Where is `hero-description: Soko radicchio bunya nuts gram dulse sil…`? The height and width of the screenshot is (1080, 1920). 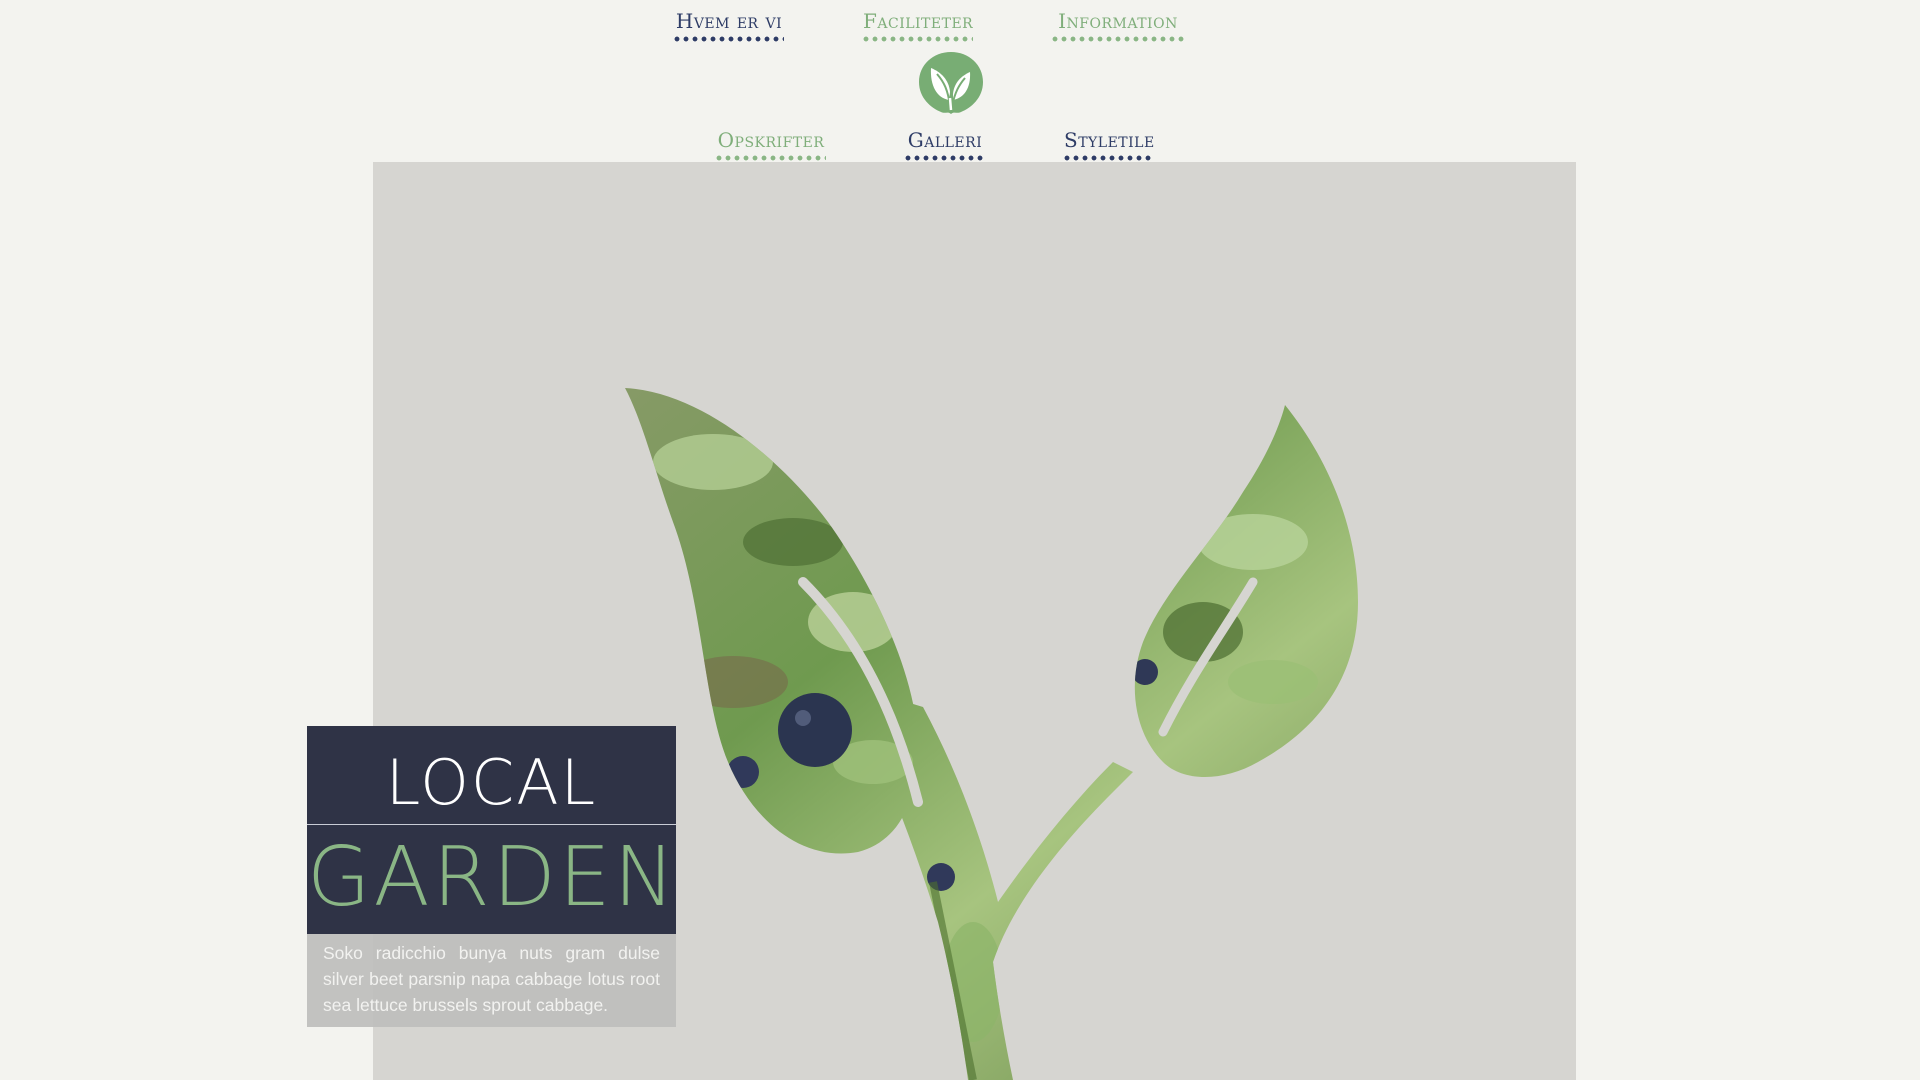 hero-description: Soko radicchio bunya nuts gram dulse sil… is located at coordinates (491, 980).